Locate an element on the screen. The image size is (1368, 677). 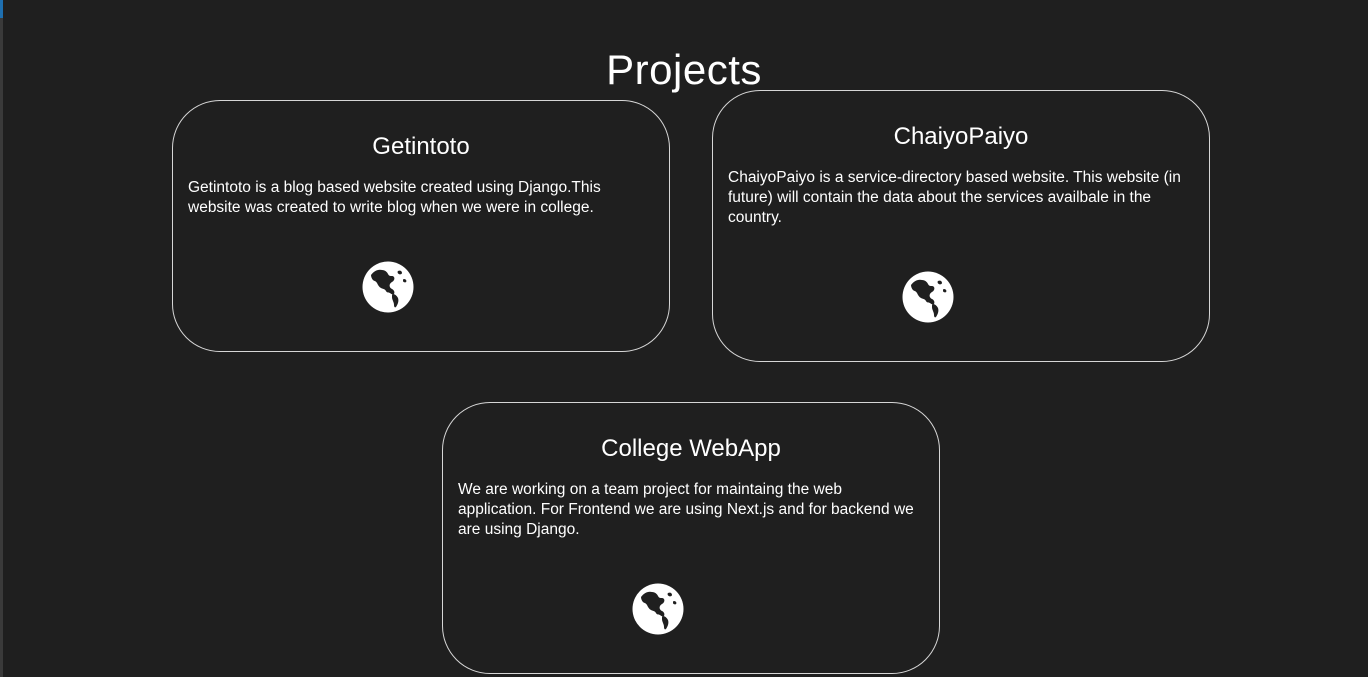
project-title: ChaiyoPaiyo is located at coordinates (961, 136).